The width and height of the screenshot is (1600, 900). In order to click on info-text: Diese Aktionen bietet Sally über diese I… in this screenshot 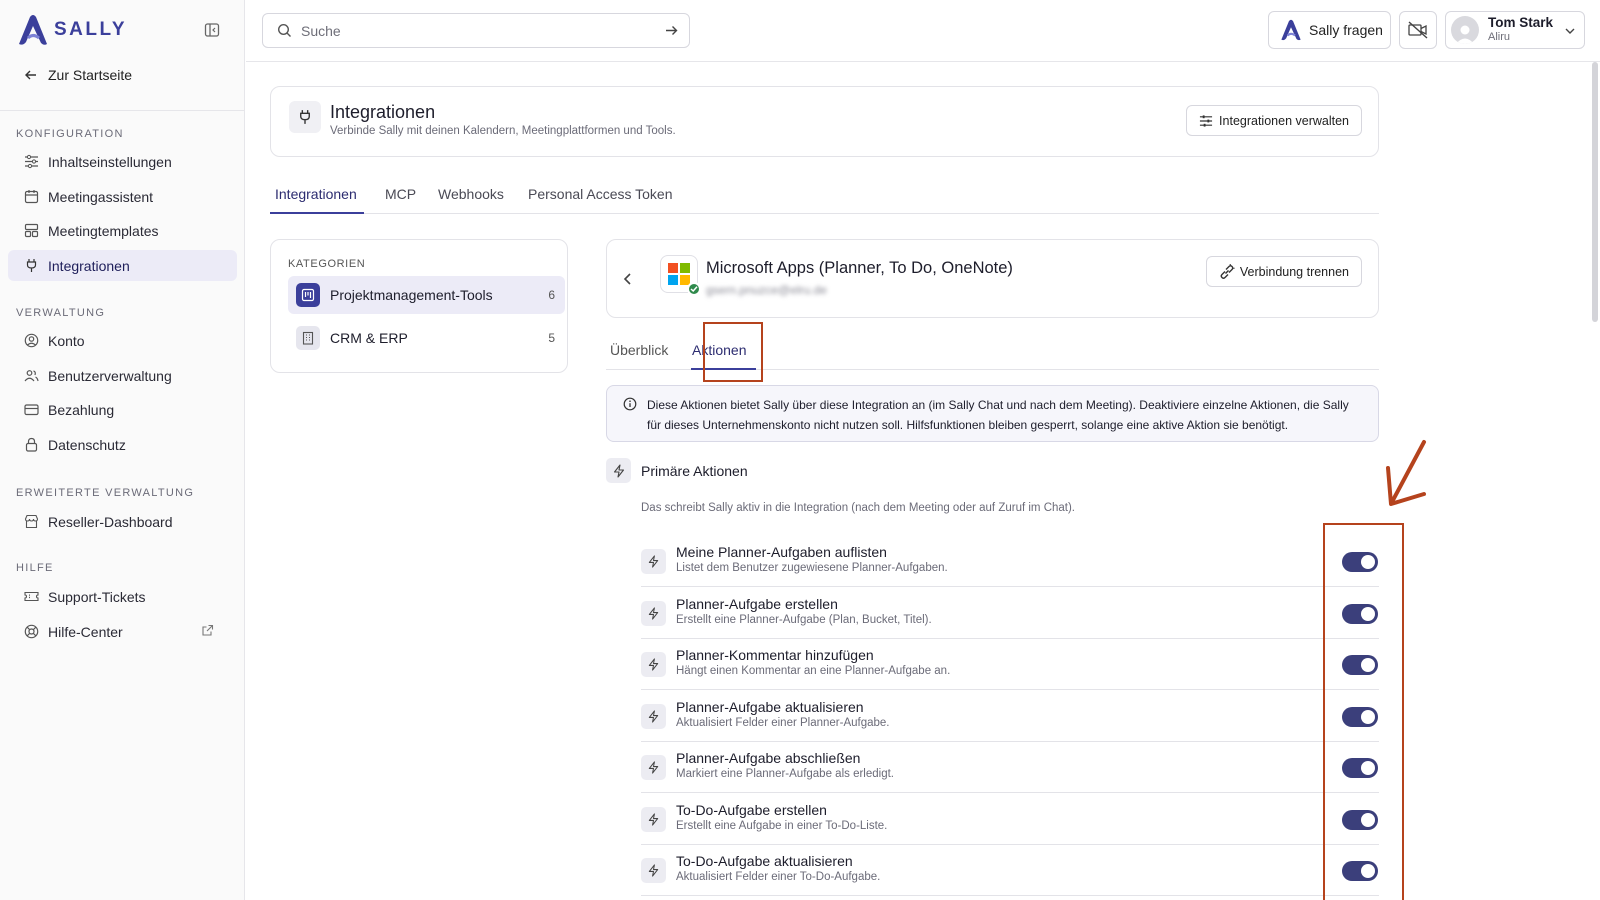, I will do `click(998, 415)`.